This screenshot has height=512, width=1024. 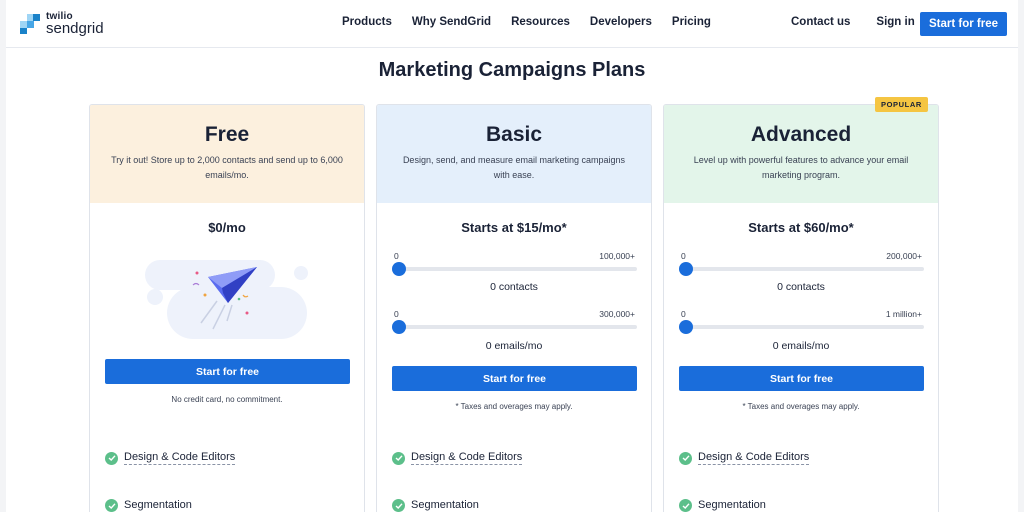 What do you see at coordinates (691, 22) in the screenshot?
I see `nav-link-pricing: Pricing` at bounding box center [691, 22].